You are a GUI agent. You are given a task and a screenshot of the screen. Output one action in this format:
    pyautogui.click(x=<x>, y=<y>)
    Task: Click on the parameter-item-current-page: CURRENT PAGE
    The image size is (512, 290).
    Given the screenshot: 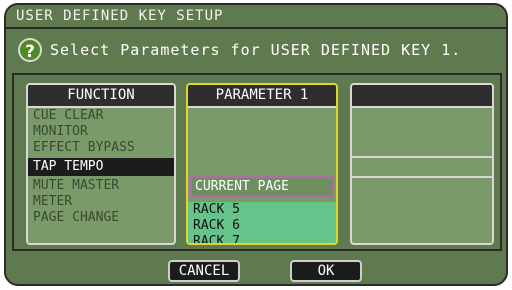 What is the action you would take?
    pyautogui.click(x=262, y=187)
    